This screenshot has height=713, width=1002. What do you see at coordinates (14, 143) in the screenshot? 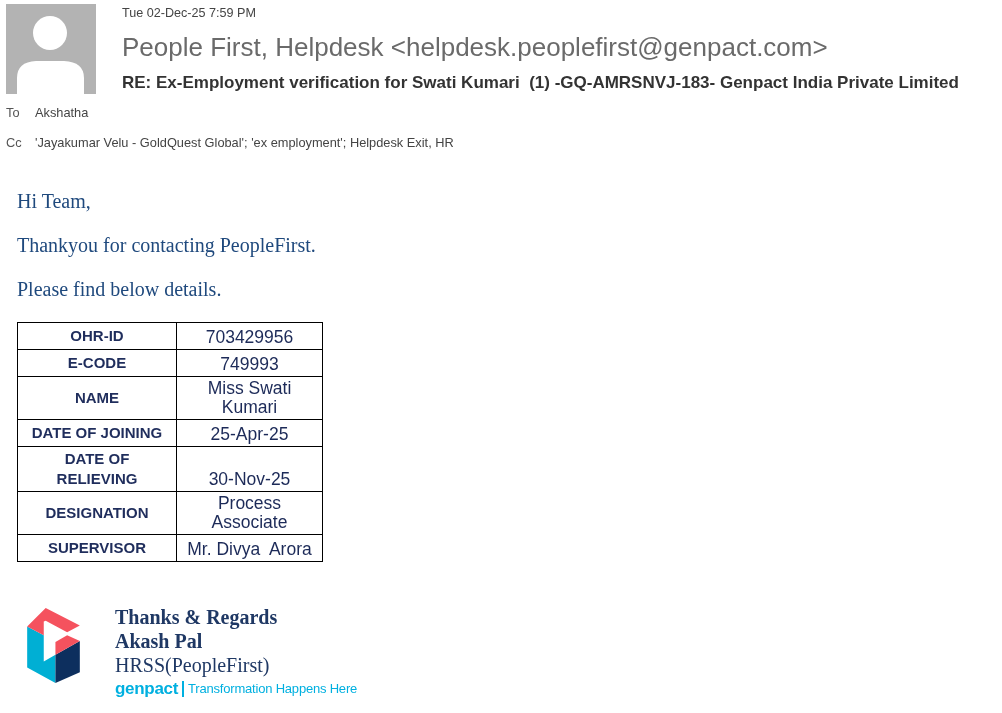
I see `recipient-label: Cc` at bounding box center [14, 143].